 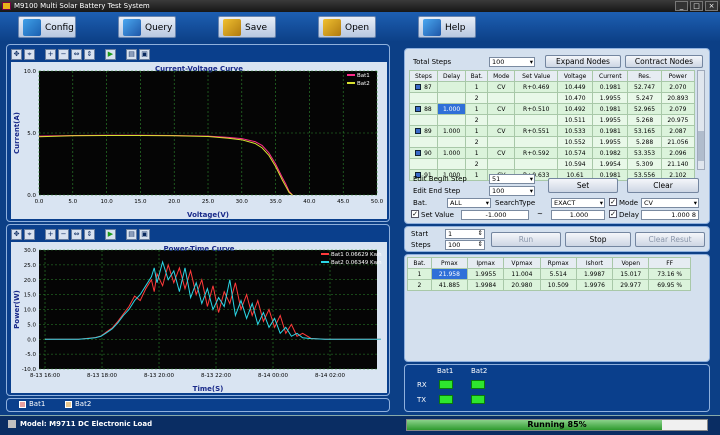 I want to click on table-cell: 0.1981, so click(x=610, y=109).